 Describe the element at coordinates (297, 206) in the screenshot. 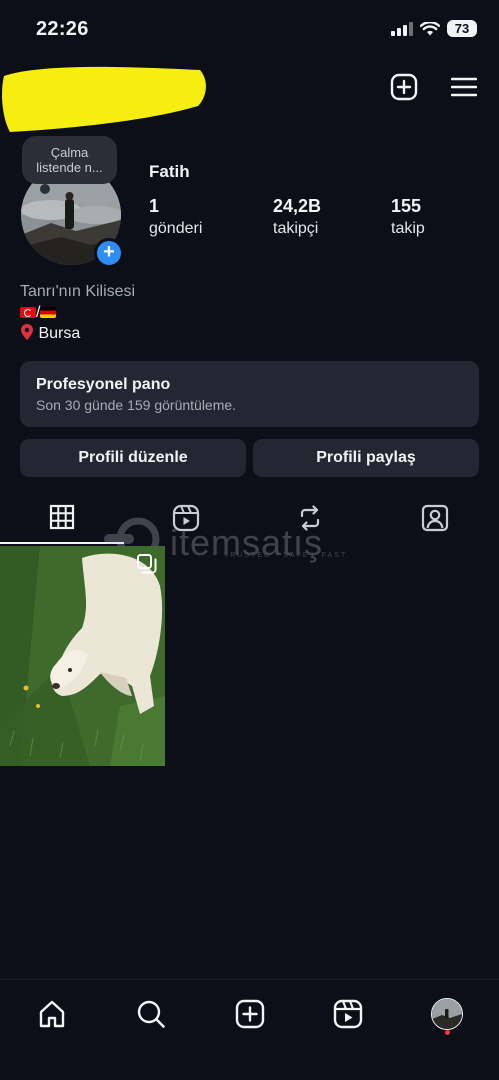

I see `stat-followers-value: 24,2B` at that location.